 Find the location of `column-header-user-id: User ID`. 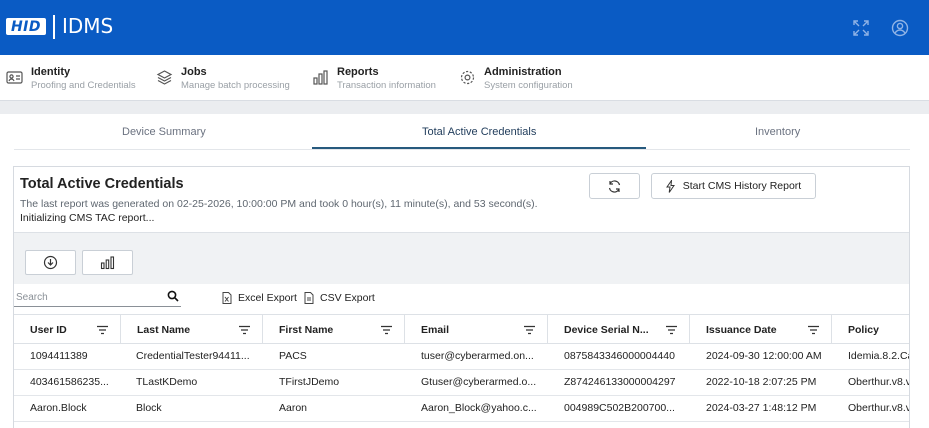

column-header-user-id: User ID is located at coordinates (67, 330).